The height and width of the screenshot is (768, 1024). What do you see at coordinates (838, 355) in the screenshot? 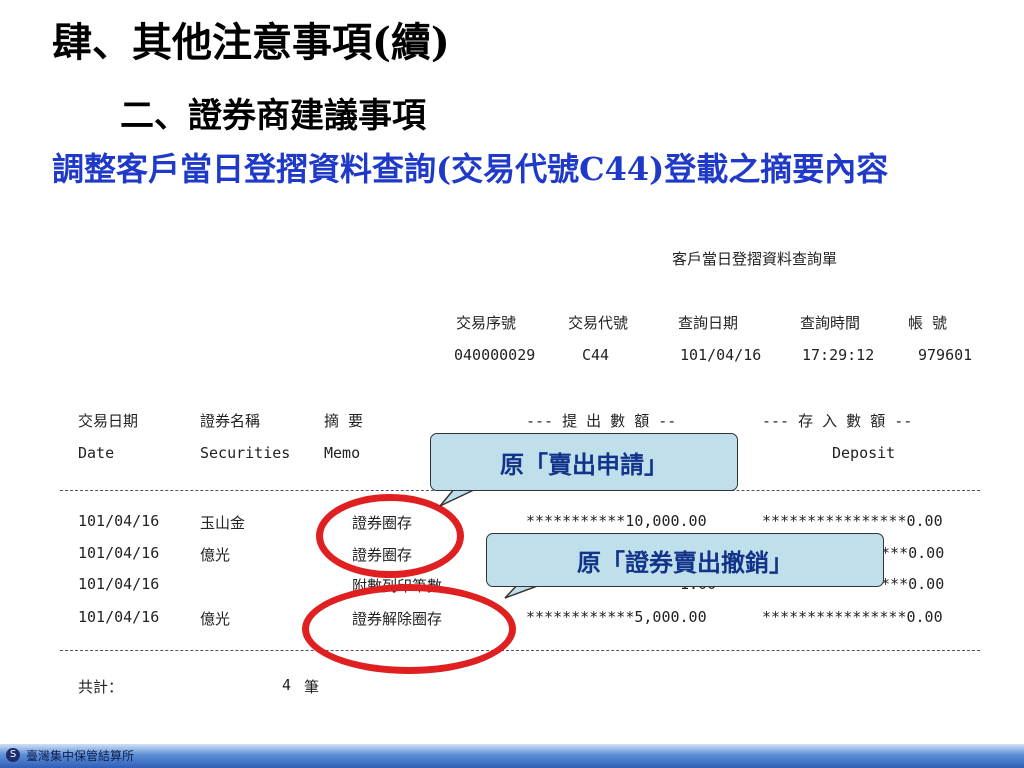
I see `meta-value-time: 17:29:12` at bounding box center [838, 355].